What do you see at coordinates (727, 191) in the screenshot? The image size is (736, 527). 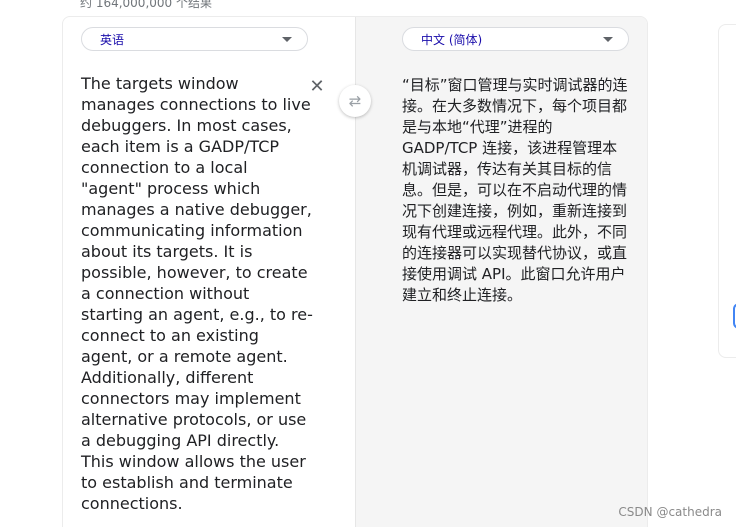 I see `side-panel` at bounding box center [727, 191].